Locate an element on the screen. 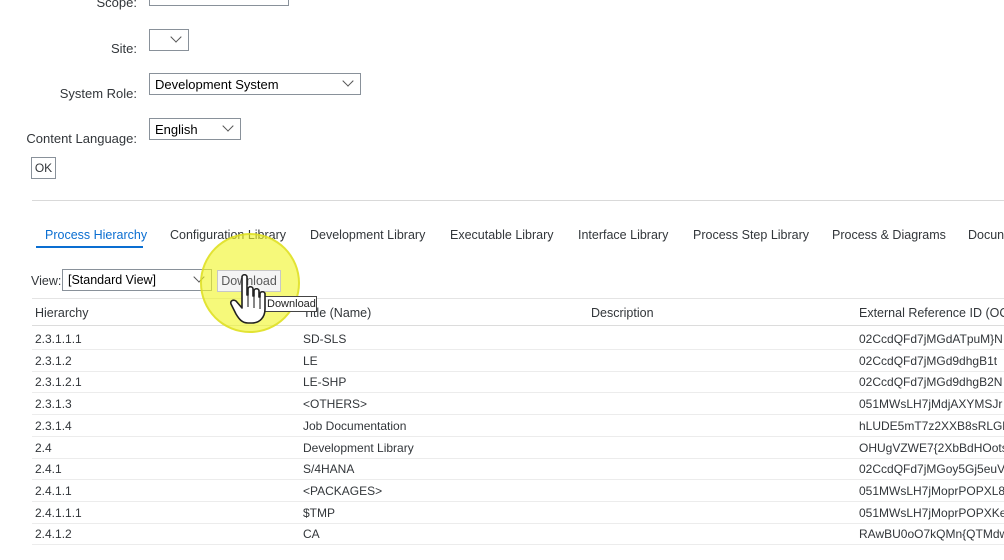 The image size is (1004, 560). column-header-description: Description is located at coordinates (622, 313).